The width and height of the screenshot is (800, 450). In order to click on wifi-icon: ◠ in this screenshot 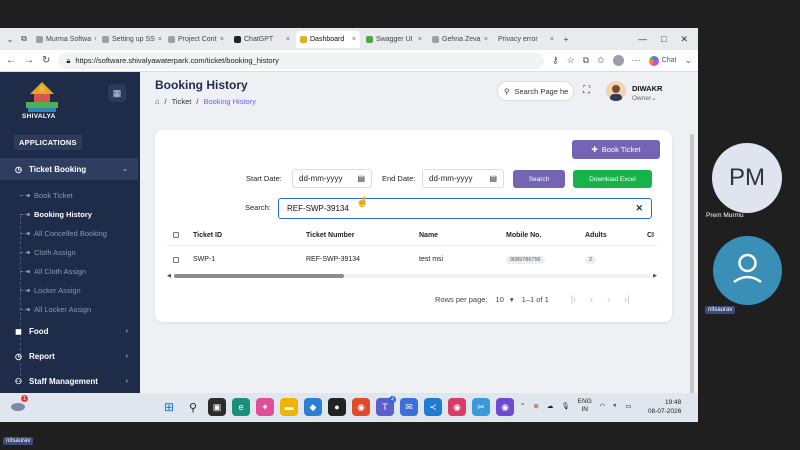, I will do `click(603, 406)`.